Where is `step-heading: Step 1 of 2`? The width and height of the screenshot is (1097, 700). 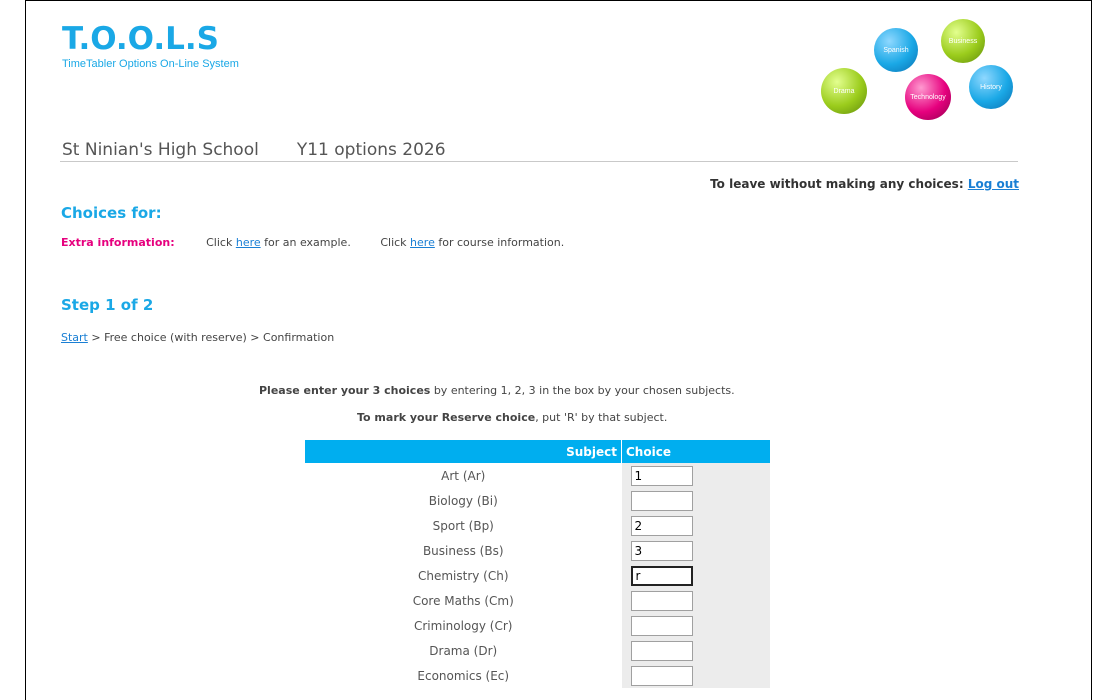 step-heading: Step 1 of 2 is located at coordinates (107, 305).